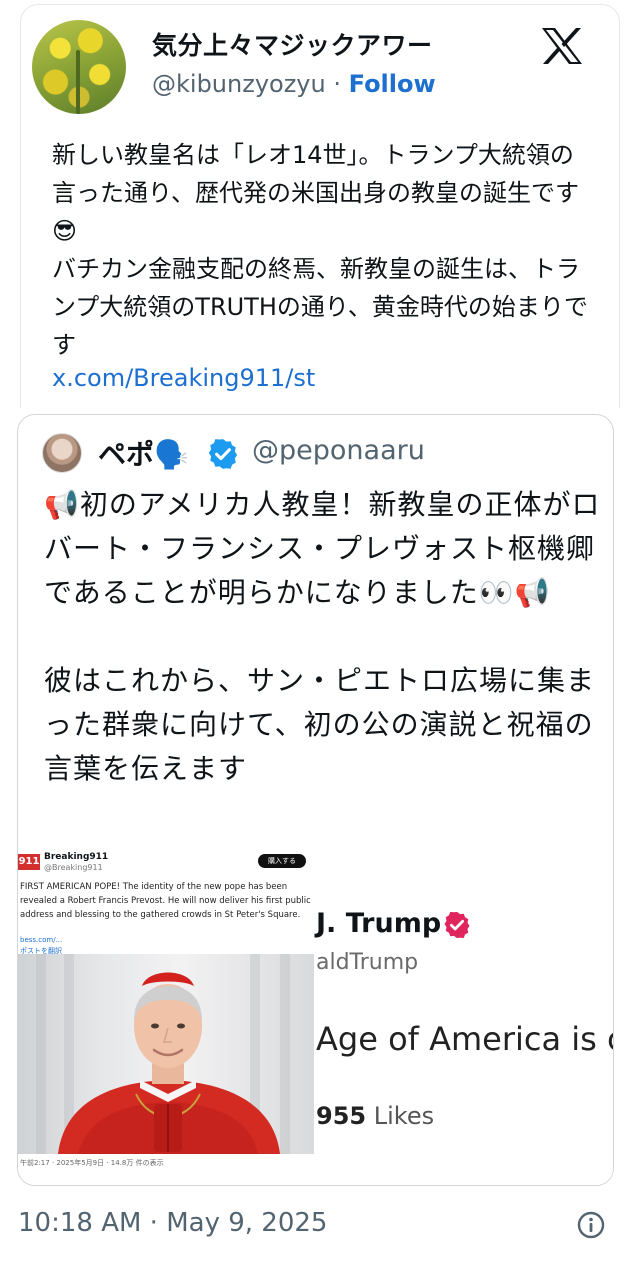  I want to click on buy-button: 購入する, so click(282, 861).